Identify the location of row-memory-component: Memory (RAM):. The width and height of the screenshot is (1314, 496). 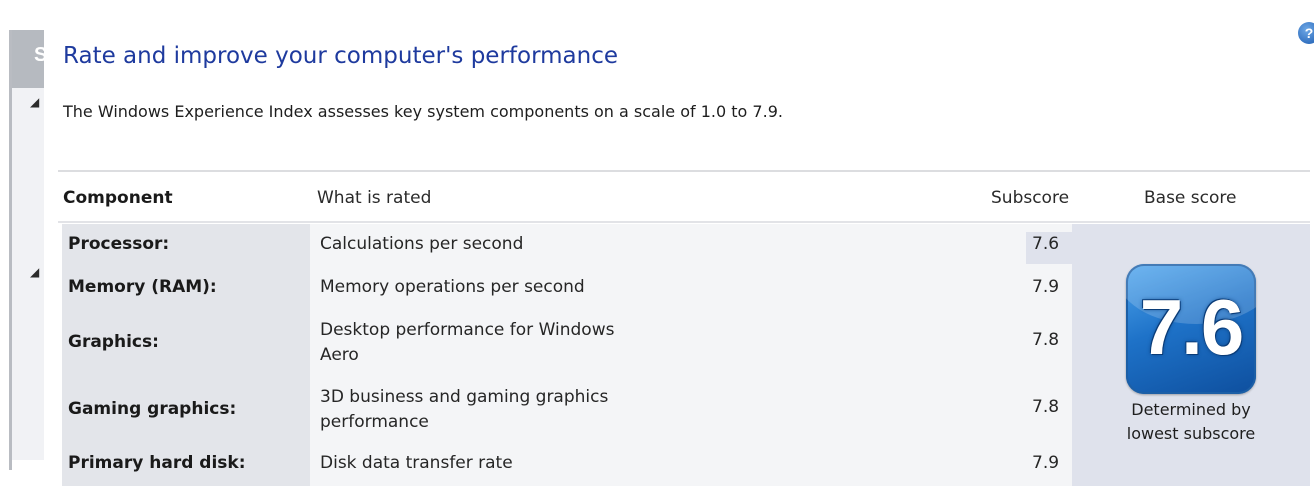
(142, 287).